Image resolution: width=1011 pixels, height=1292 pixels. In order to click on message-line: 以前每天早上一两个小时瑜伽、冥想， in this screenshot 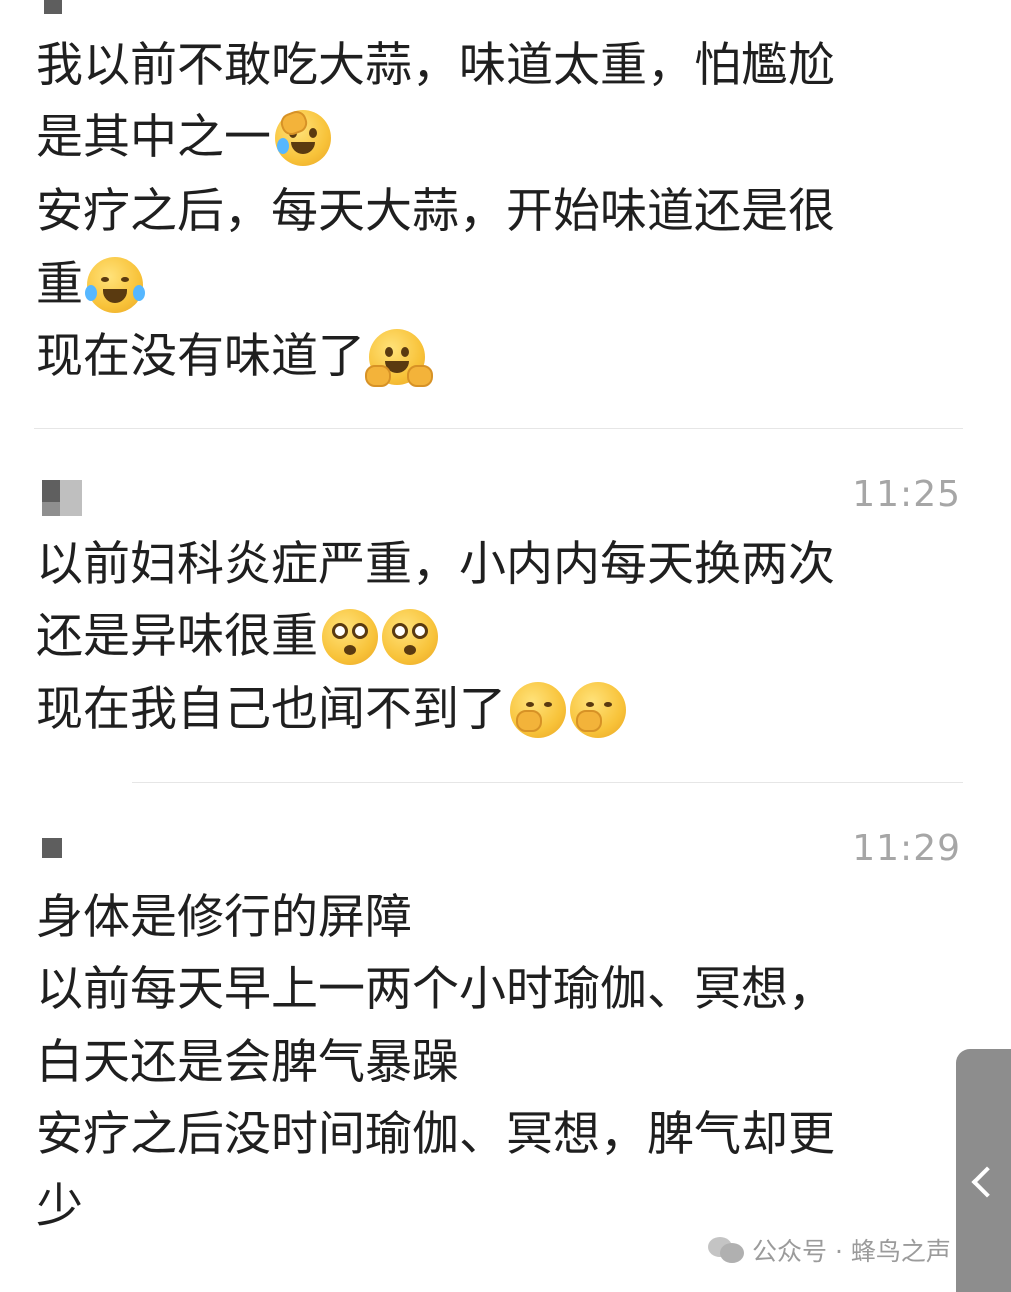, I will do `click(435, 990)`.